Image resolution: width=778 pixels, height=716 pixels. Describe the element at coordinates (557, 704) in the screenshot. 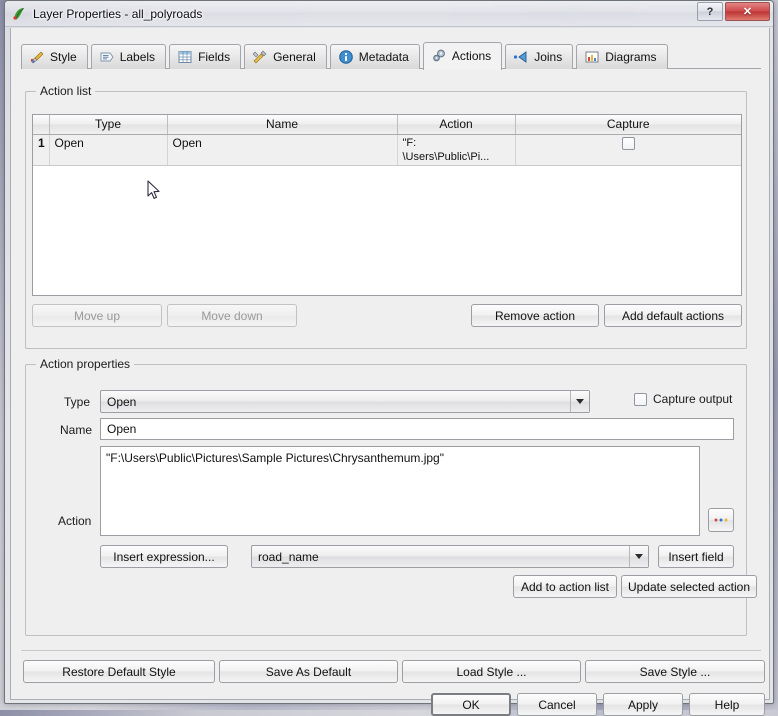

I see `cancel-button: Cancel` at that location.